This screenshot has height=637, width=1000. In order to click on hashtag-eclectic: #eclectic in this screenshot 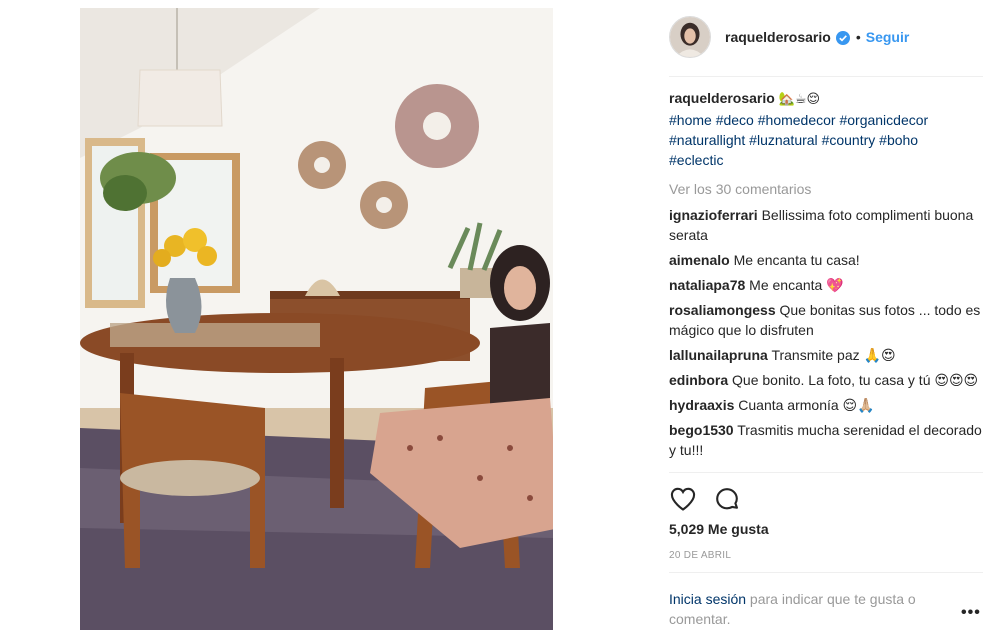, I will do `click(696, 160)`.